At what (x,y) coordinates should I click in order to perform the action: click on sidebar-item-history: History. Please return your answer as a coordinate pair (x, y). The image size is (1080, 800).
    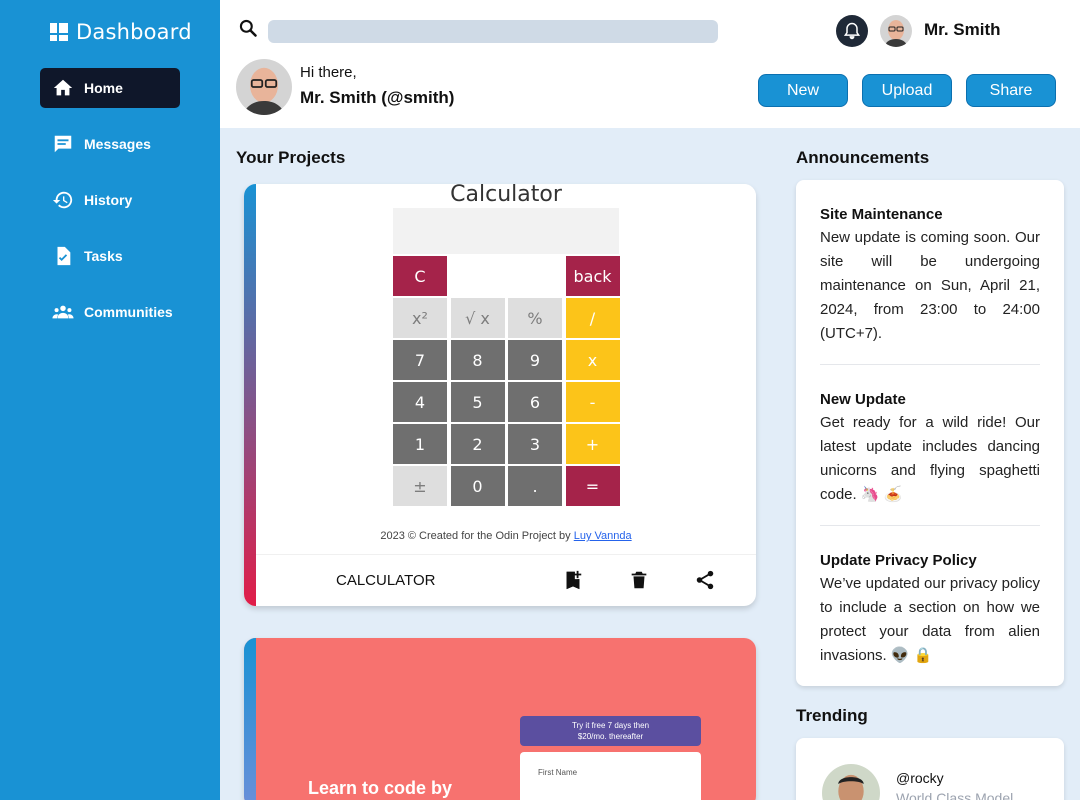
    Looking at the image, I should click on (110, 200).